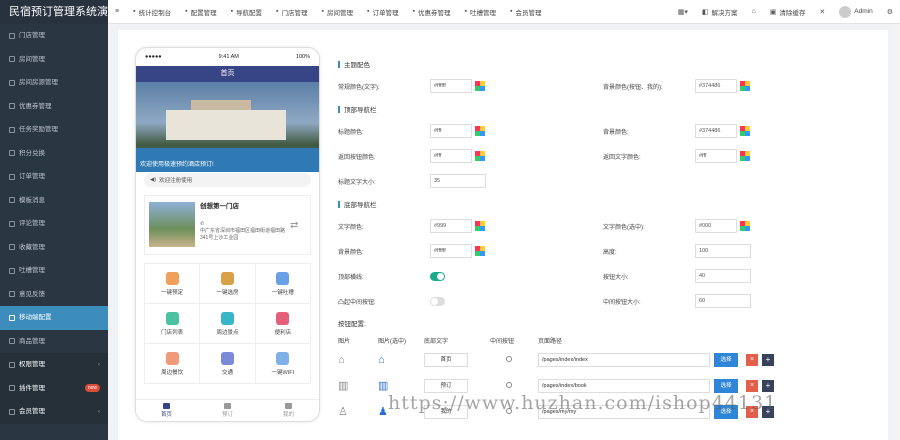  What do you see at coordinates (822, 12) in the screenshot?
I see `fullscreen-icon: ✕` at bounding box center [822, 12].